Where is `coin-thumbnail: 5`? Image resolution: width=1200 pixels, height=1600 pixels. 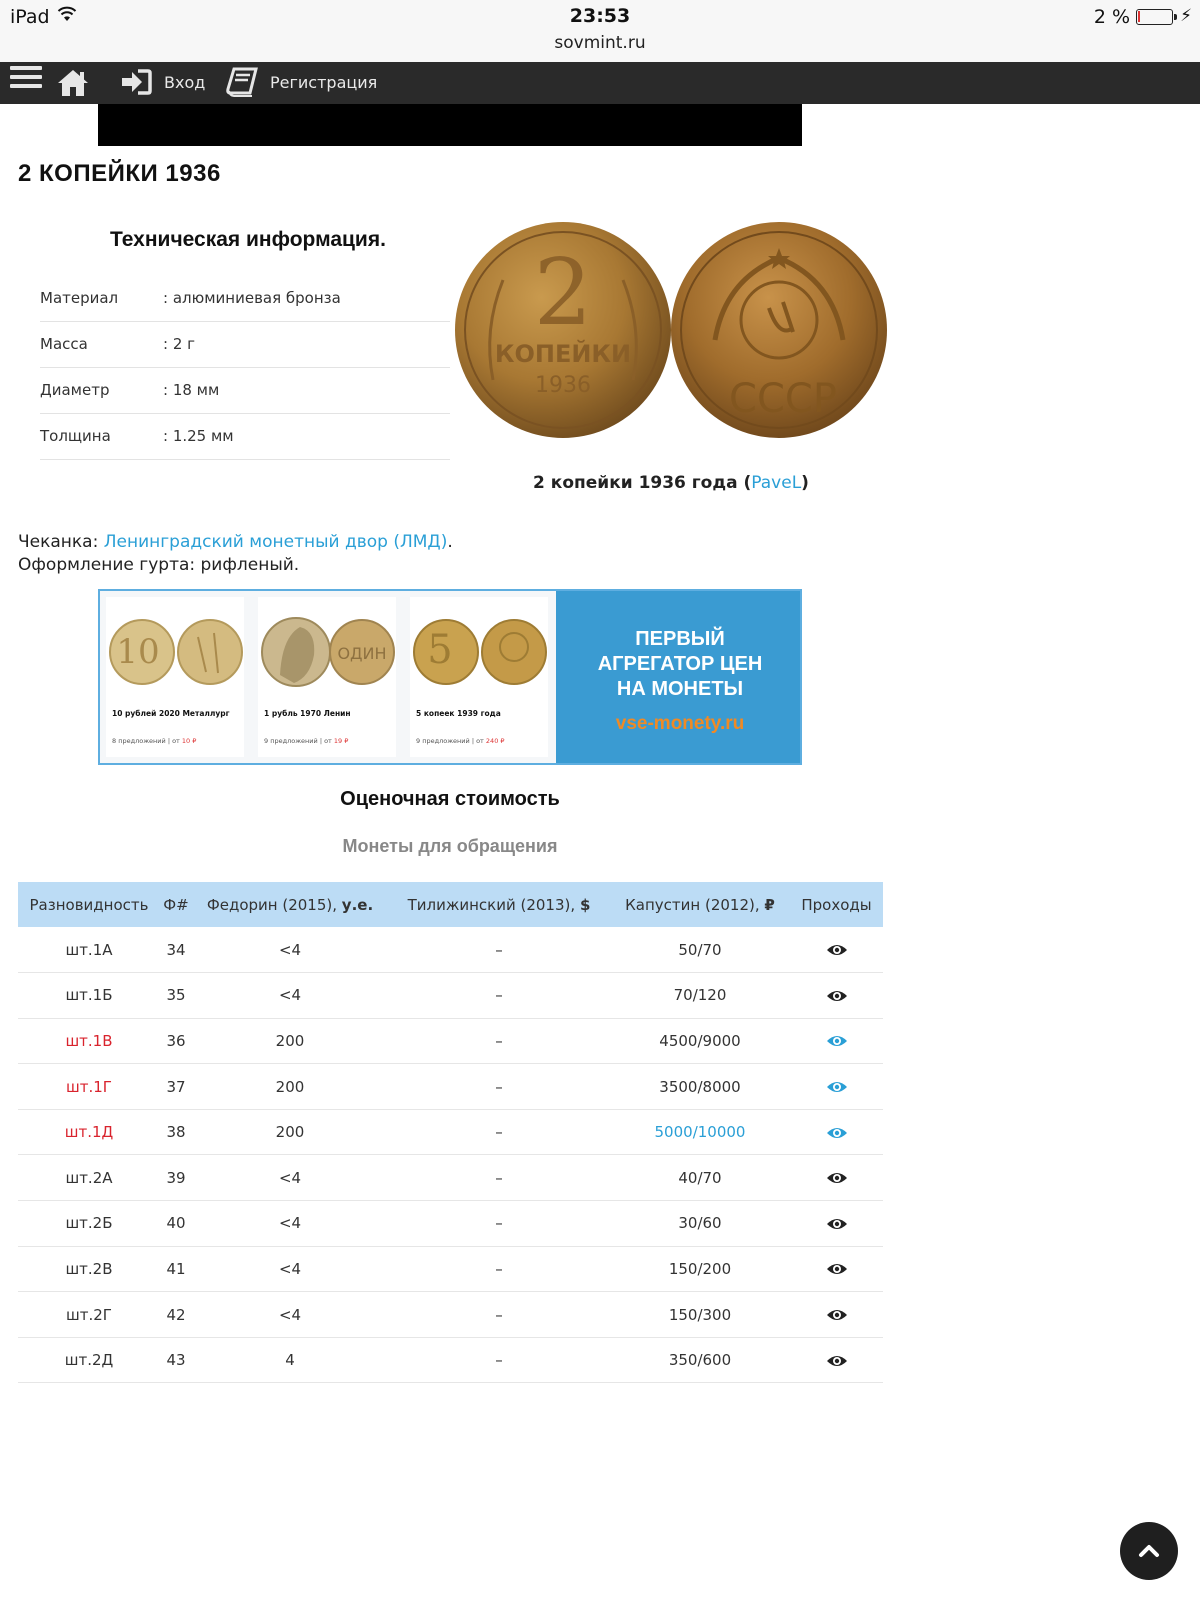
coin-thumbnail: 5 is located at coordinates (480, 652).